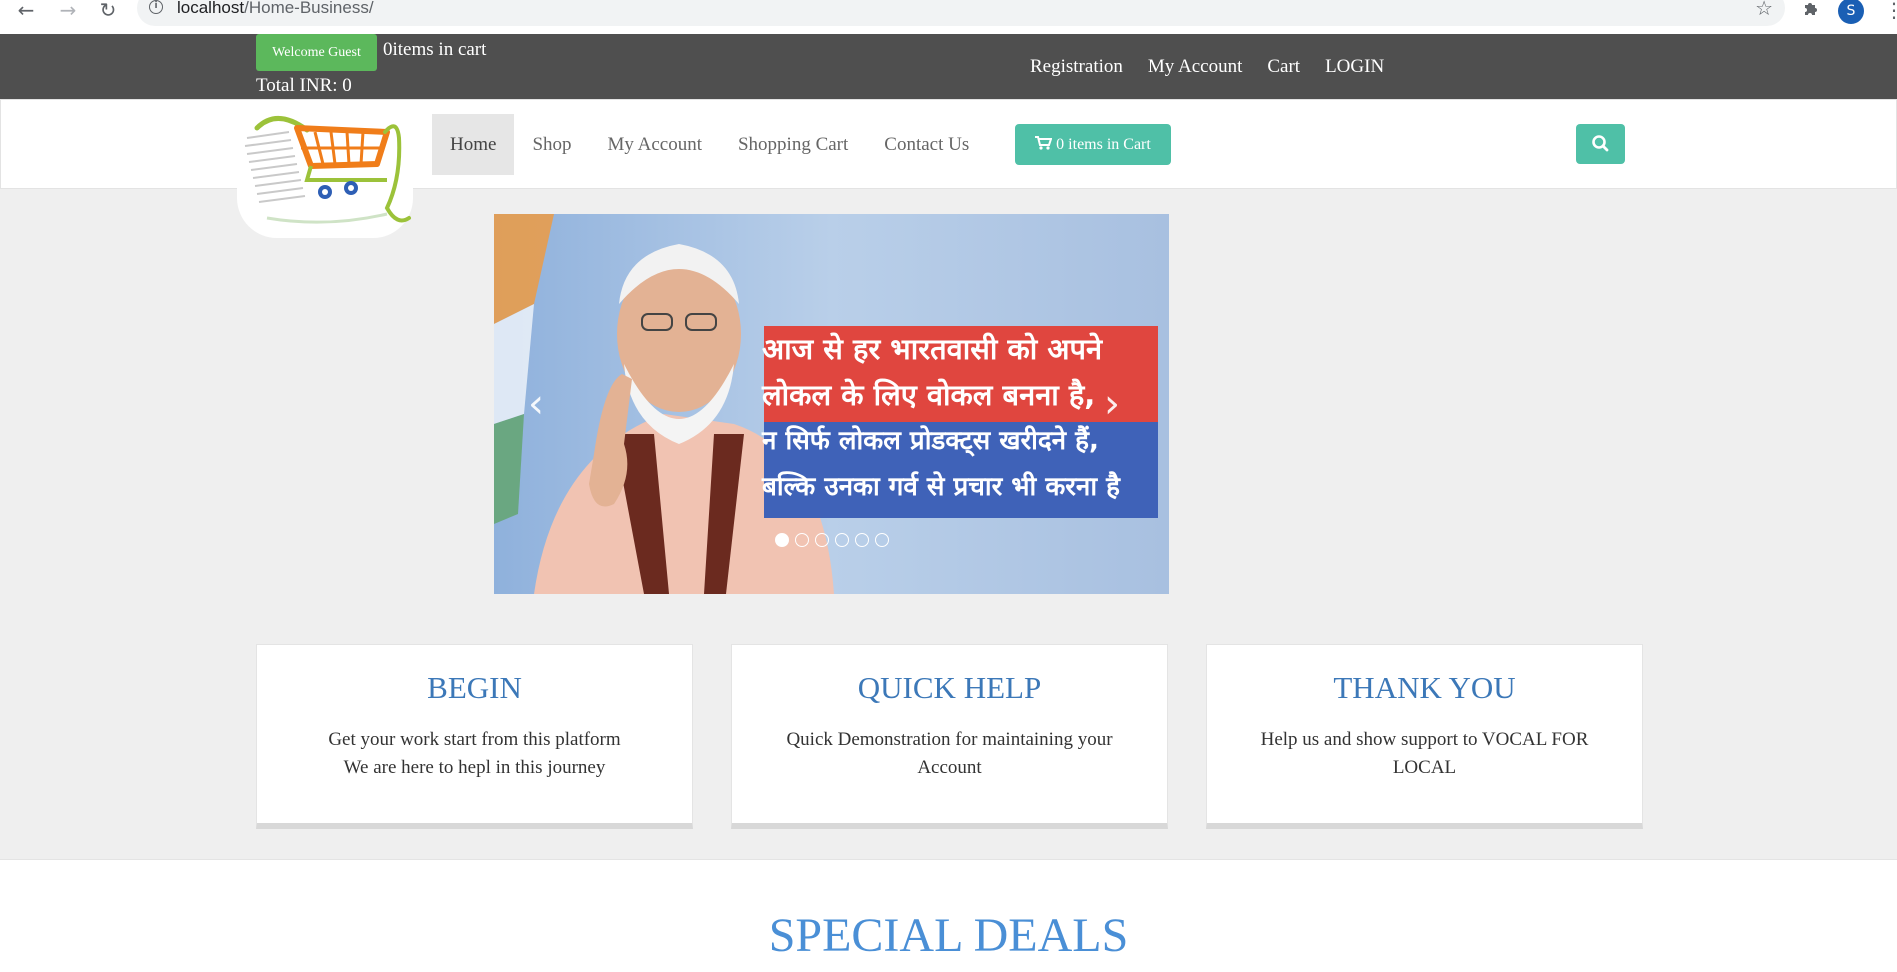 The image size is (1897, 972). Describe the element at coordinates (551, 144) in the screenshot. I see `nav-shop: Shop` at that location.